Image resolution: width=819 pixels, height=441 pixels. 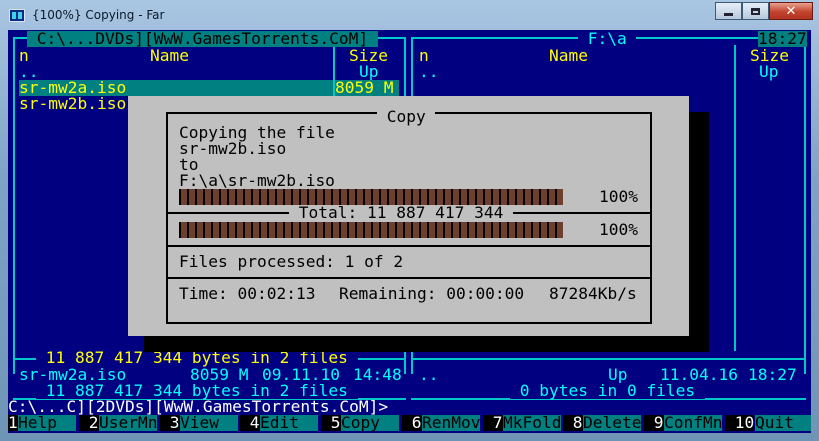 What do you see at coordinates (409, 246) in the screenshot?
I see `files-separator` at bounding box center [409, 246].